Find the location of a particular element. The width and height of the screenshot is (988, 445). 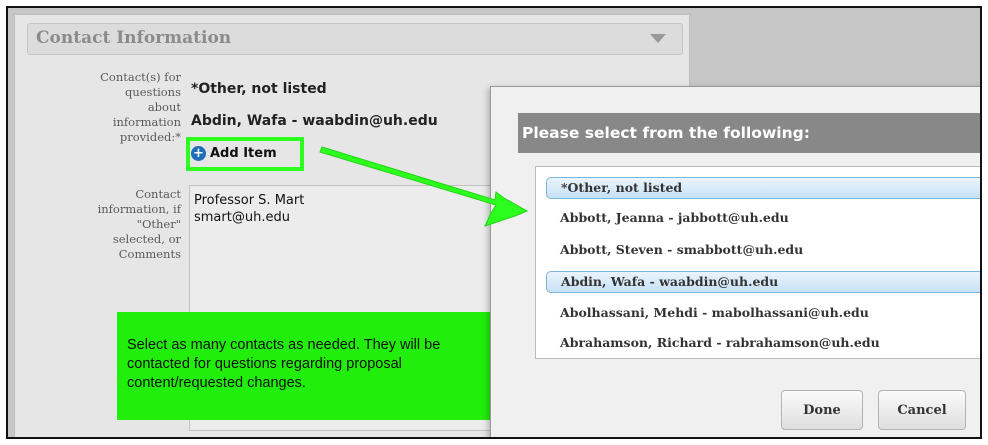

annotation-arrow is located at coordinates (424, 186).